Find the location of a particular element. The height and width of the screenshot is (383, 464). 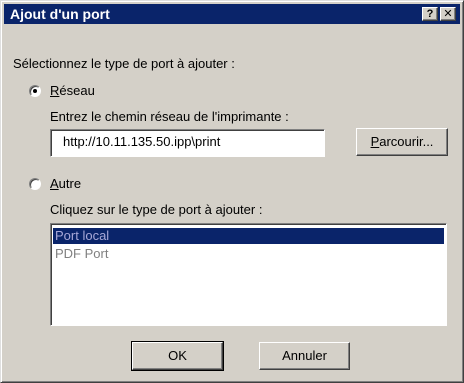

network-path-value: http://10.11.135.50.ipp\print is located at coordinates (142, 141).